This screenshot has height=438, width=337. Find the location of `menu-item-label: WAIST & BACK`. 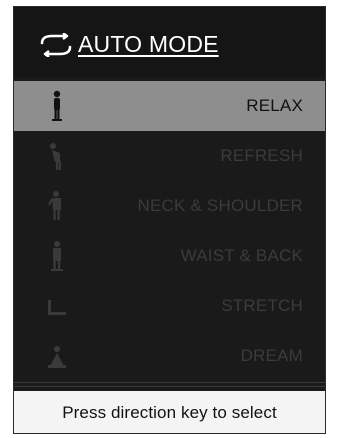

menu-item-label: WAIST & BACK is located at coordinates (241, 255).